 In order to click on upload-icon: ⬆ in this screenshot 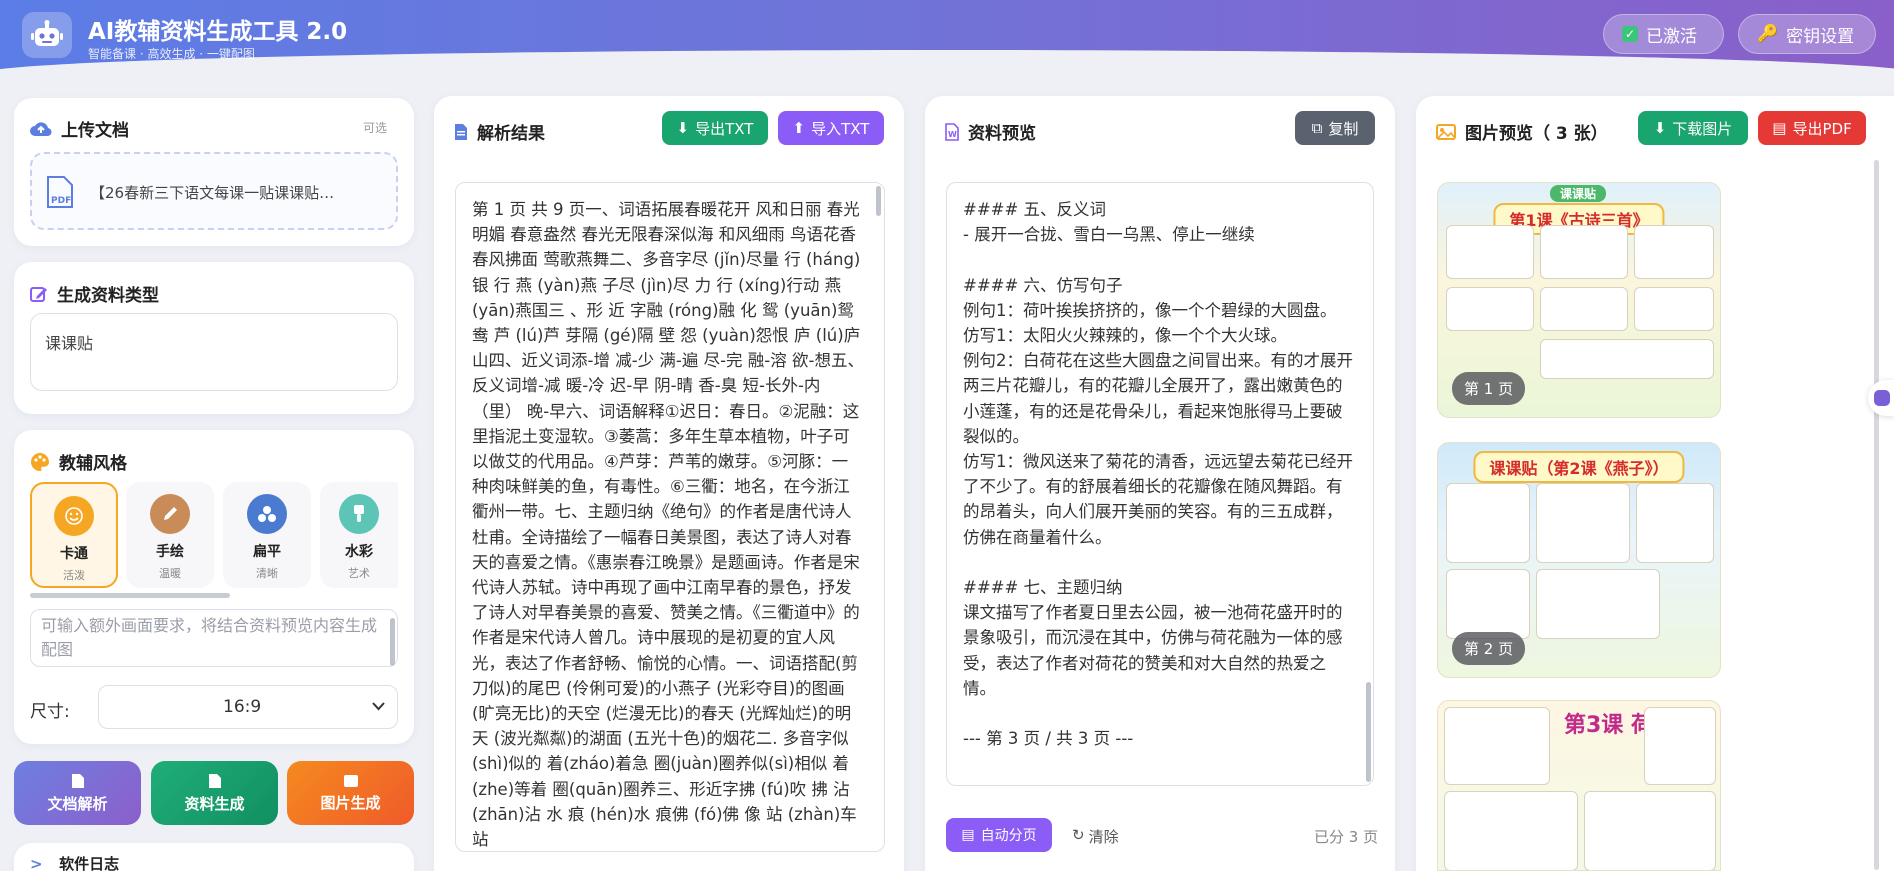, I will do `click(799, 128)`.